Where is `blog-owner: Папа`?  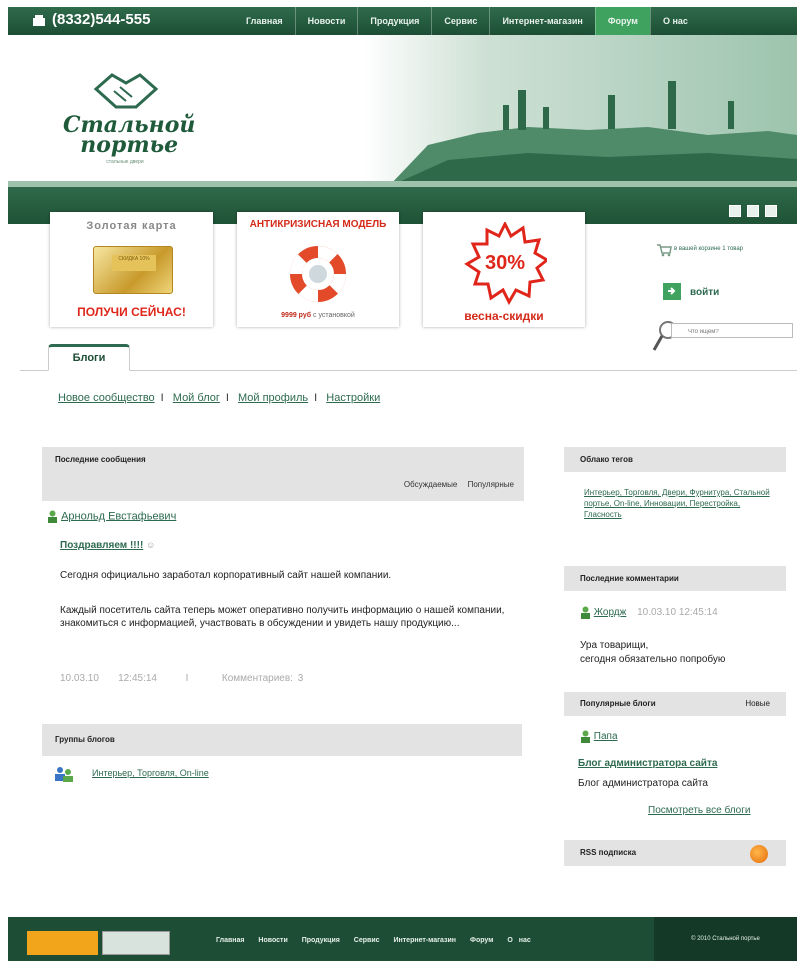
blog-owner: Папа is located at coordinates (599, 736).